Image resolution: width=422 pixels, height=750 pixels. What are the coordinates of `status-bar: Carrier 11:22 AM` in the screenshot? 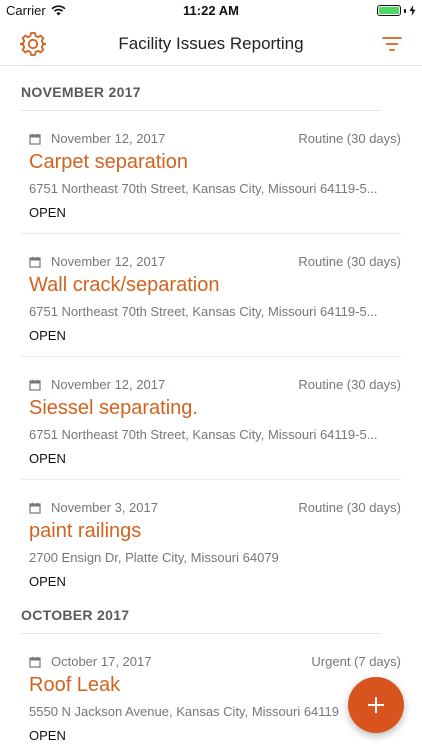 It's located at (211, 11).